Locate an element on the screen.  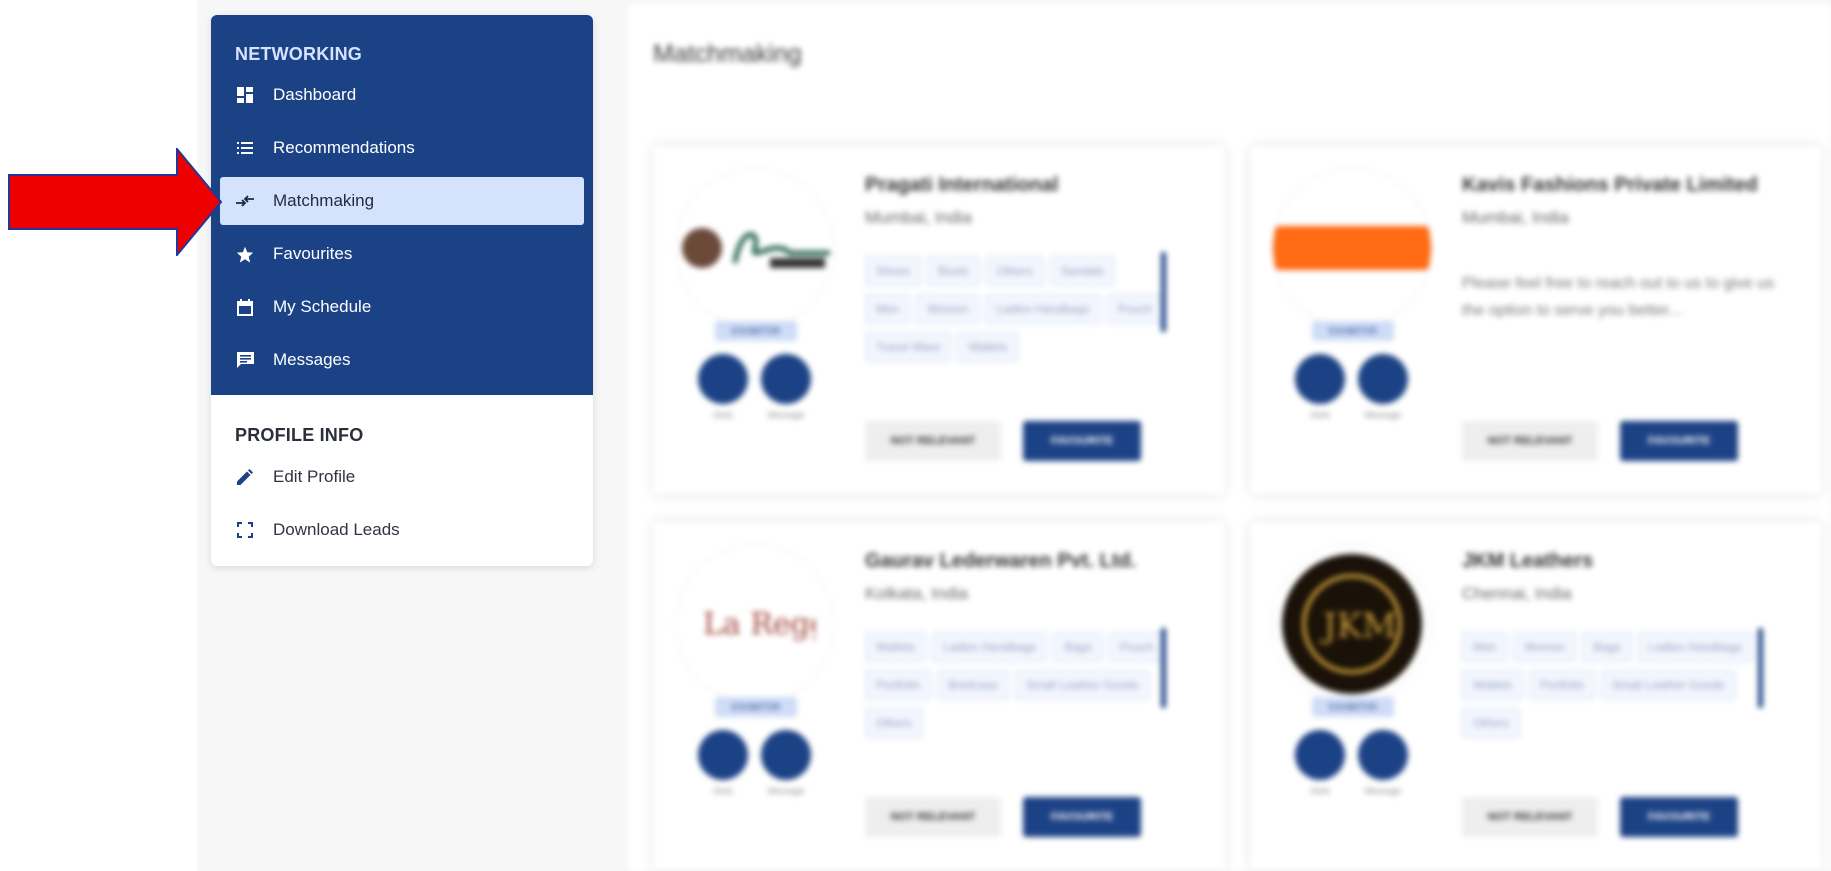
sidebar-item-label: Download Leads is located at coordinates (336, 529).